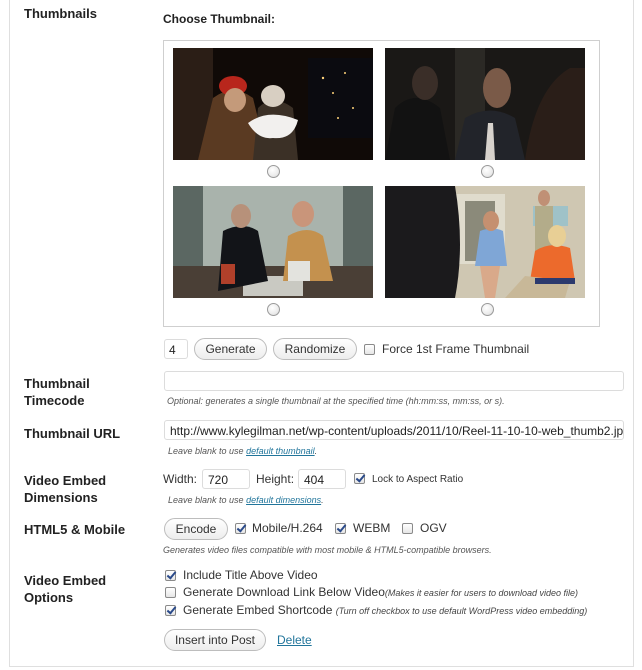 The image size is (642, 670). What do you see at coordinates (280, 451) in the screenshot?
I see `default-thumbnail-link: default thumbnail` at bounding box center [280, 451].